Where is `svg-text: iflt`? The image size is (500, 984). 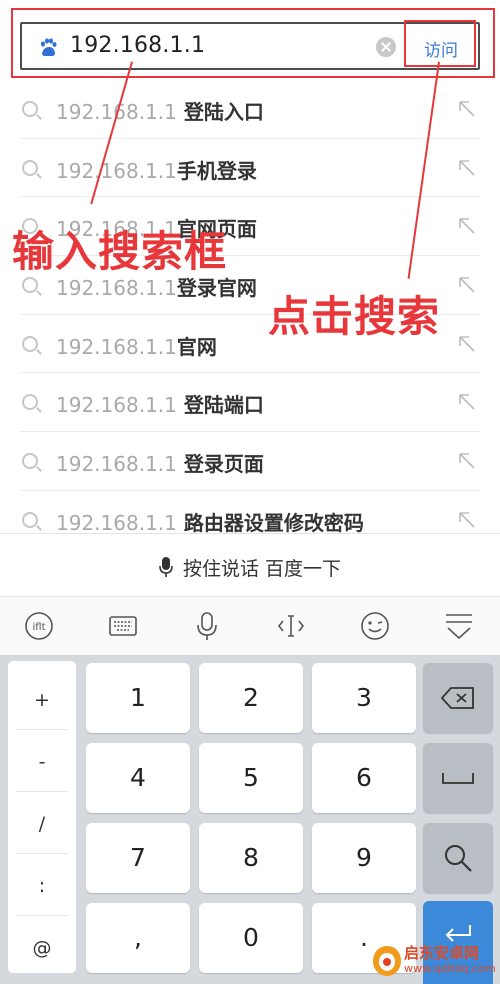 svg-text: iflt is located at coordinates (39, 627).